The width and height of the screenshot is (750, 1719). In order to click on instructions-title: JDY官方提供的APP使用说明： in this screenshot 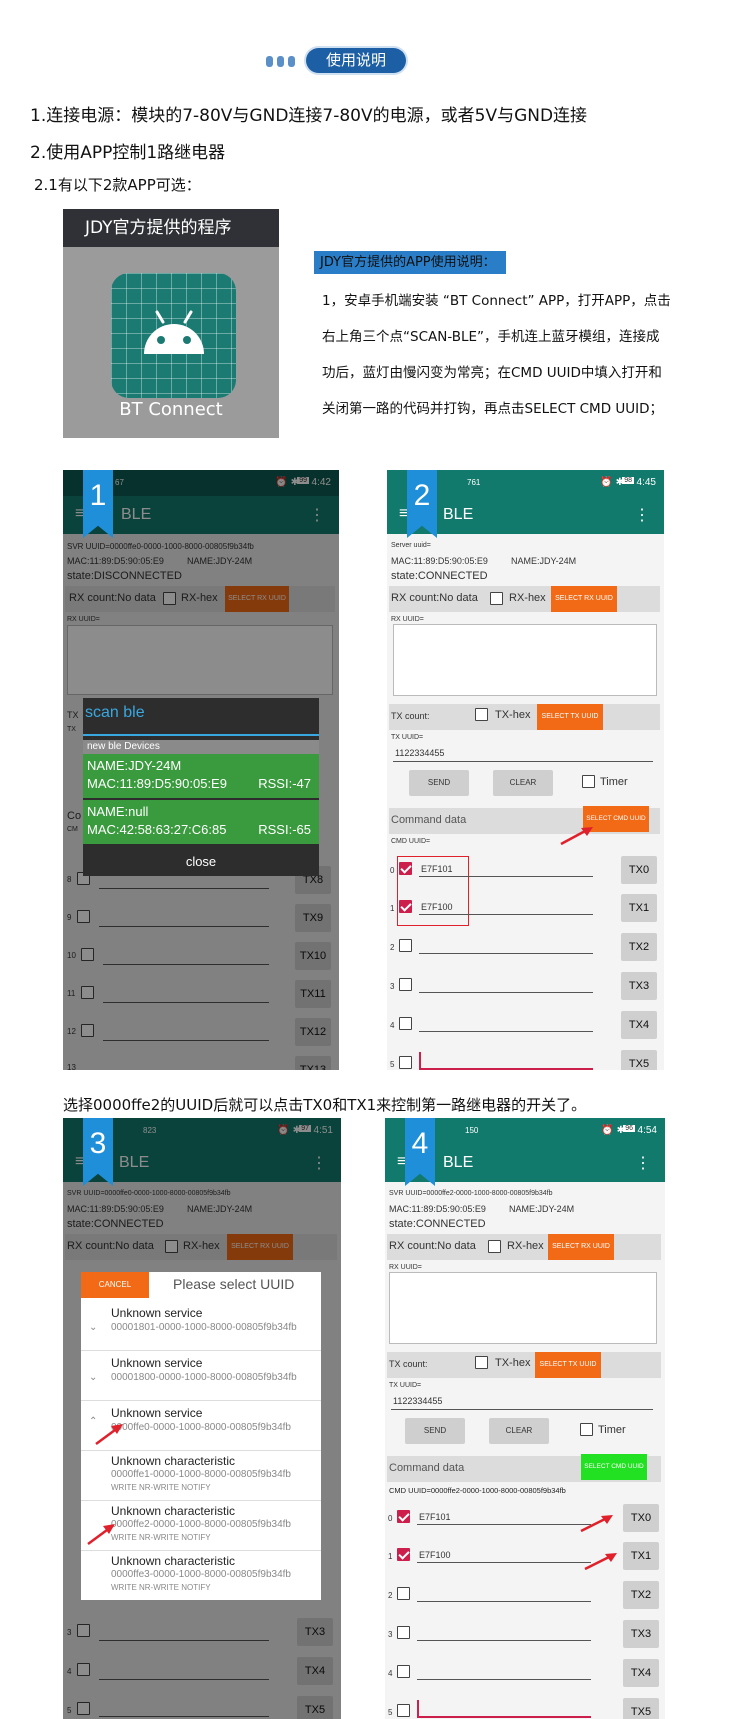, I will do `click(410, 262)`.